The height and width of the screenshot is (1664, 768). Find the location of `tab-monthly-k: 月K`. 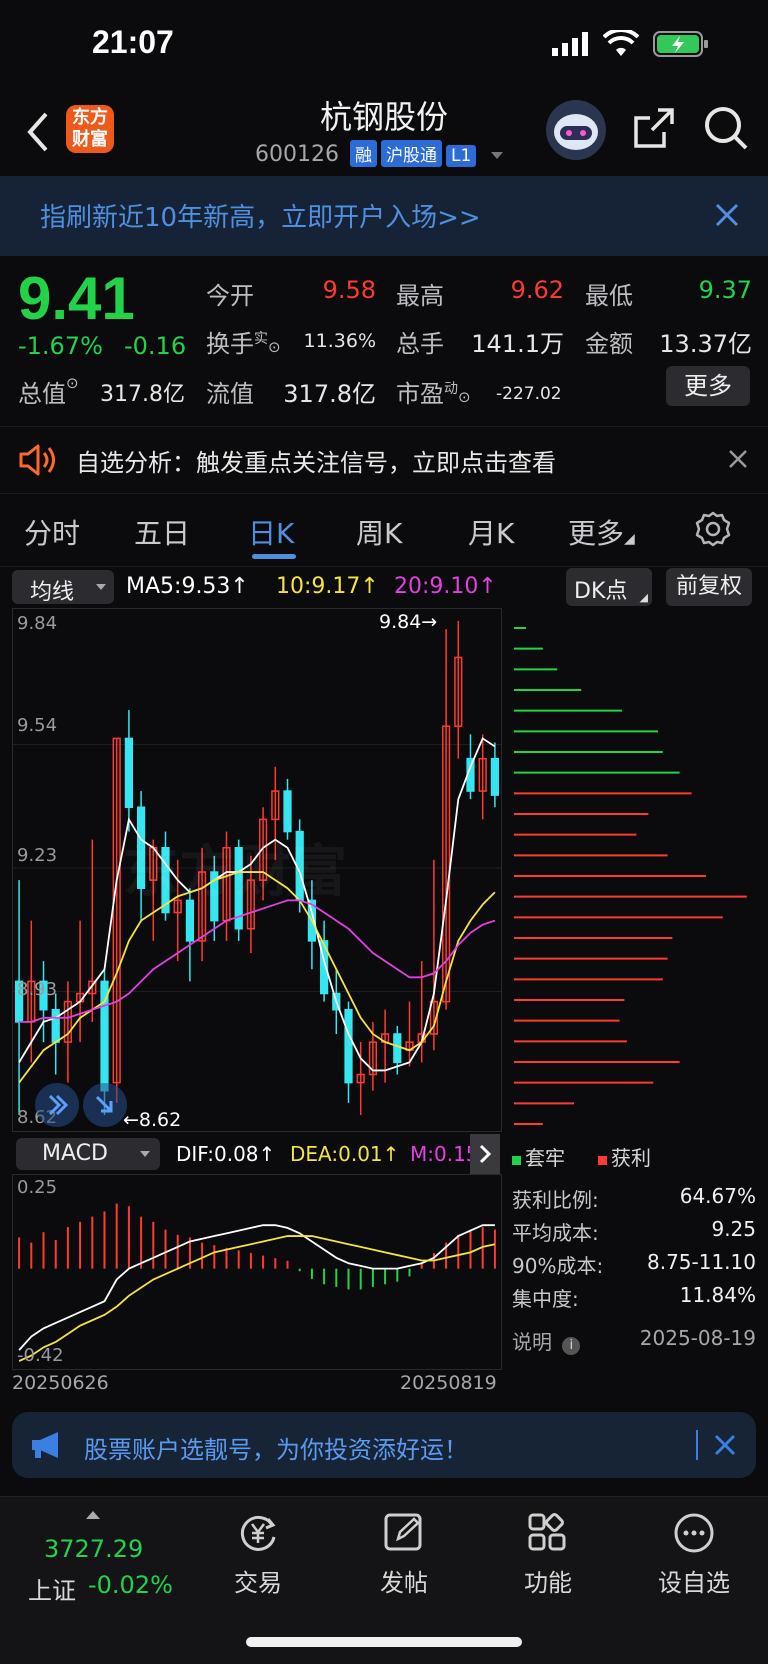

tab-monthly-k: 月K is located at coordinates (491, 532).